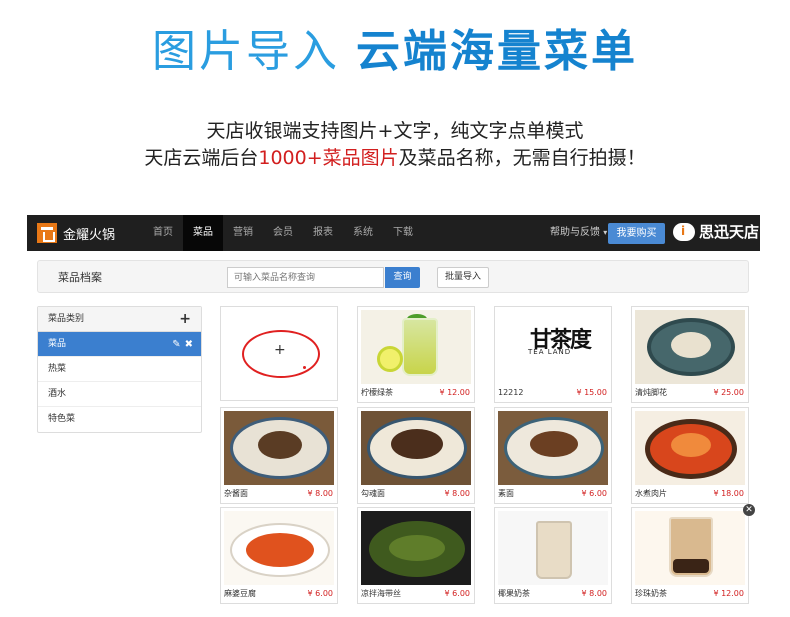  I want to click on hero-title: 图片导入 云端海量菜单, so click(395, 52).